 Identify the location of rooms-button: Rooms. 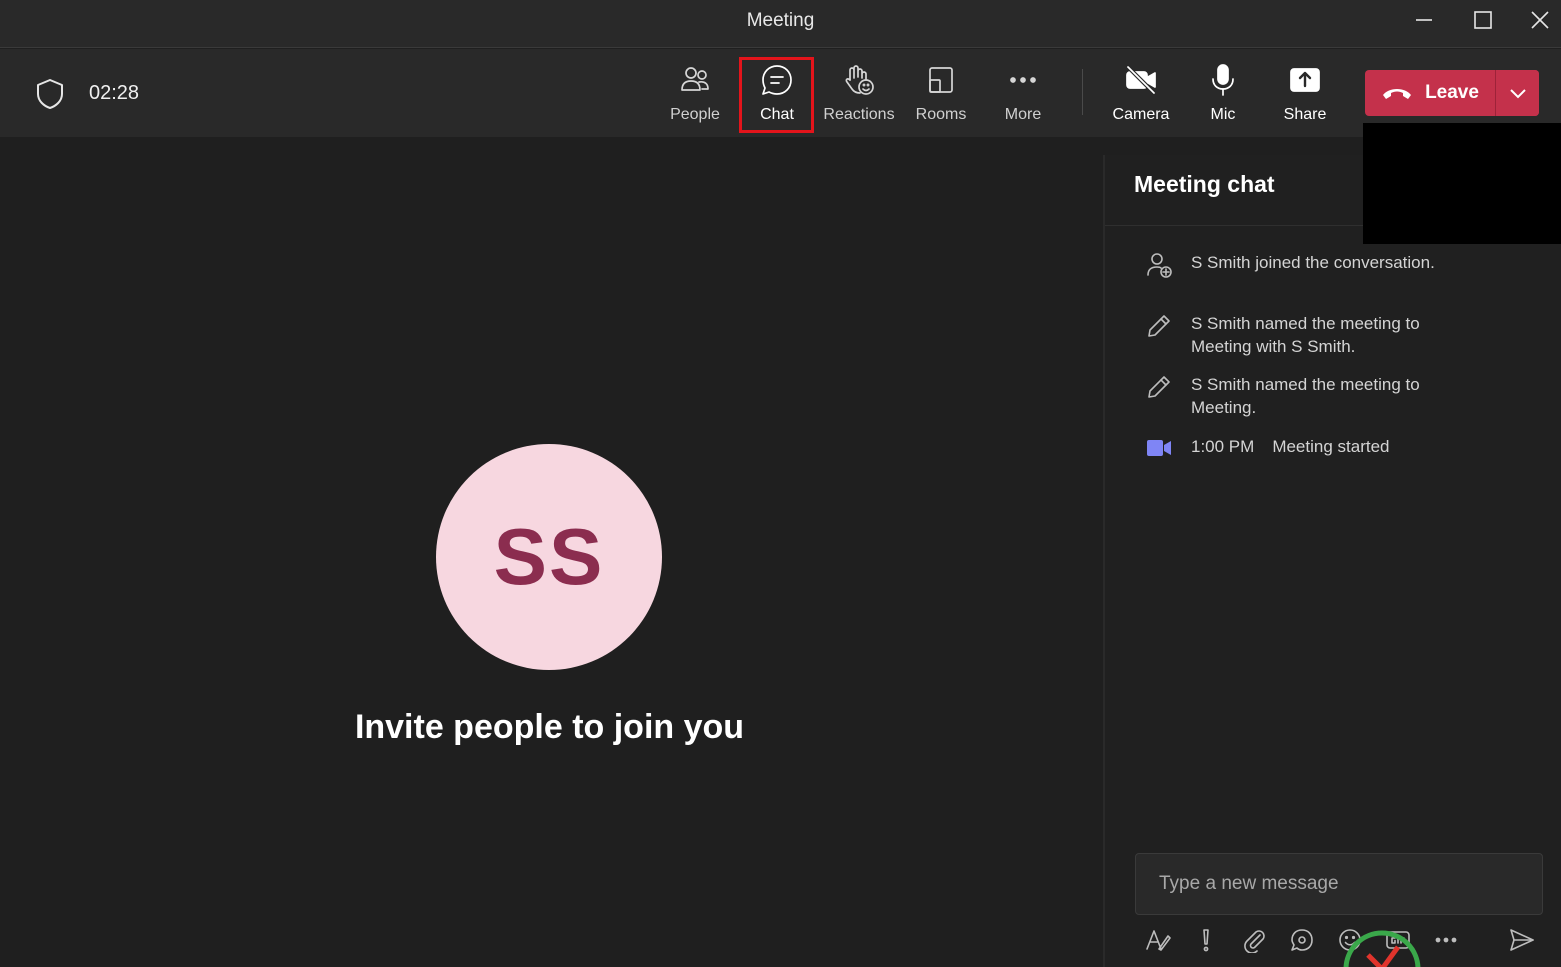
(941, 96).